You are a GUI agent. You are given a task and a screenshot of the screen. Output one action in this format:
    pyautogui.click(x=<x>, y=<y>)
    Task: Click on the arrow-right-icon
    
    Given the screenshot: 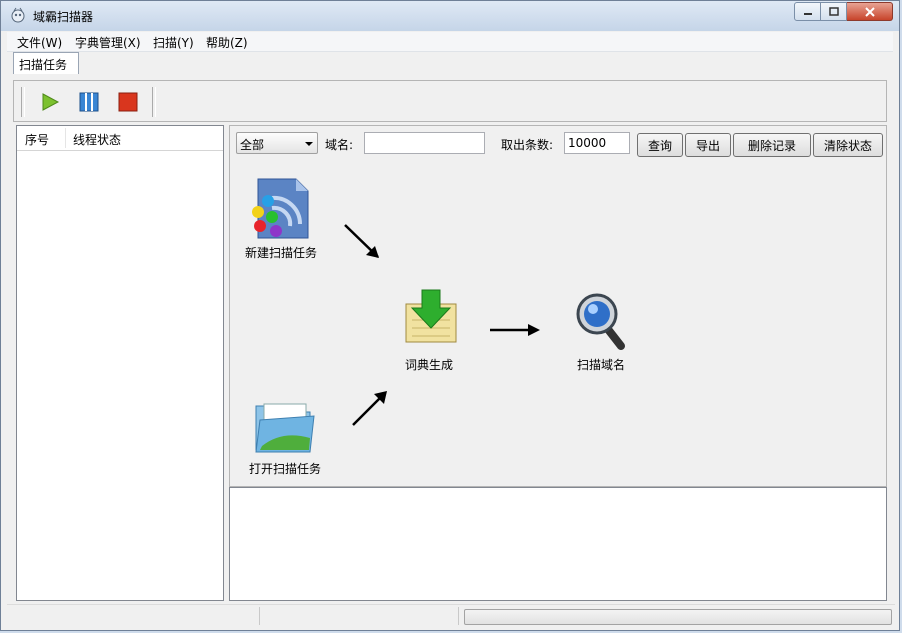 What is the action you would take?
    pyautogui.click(x=515, y=330)
    